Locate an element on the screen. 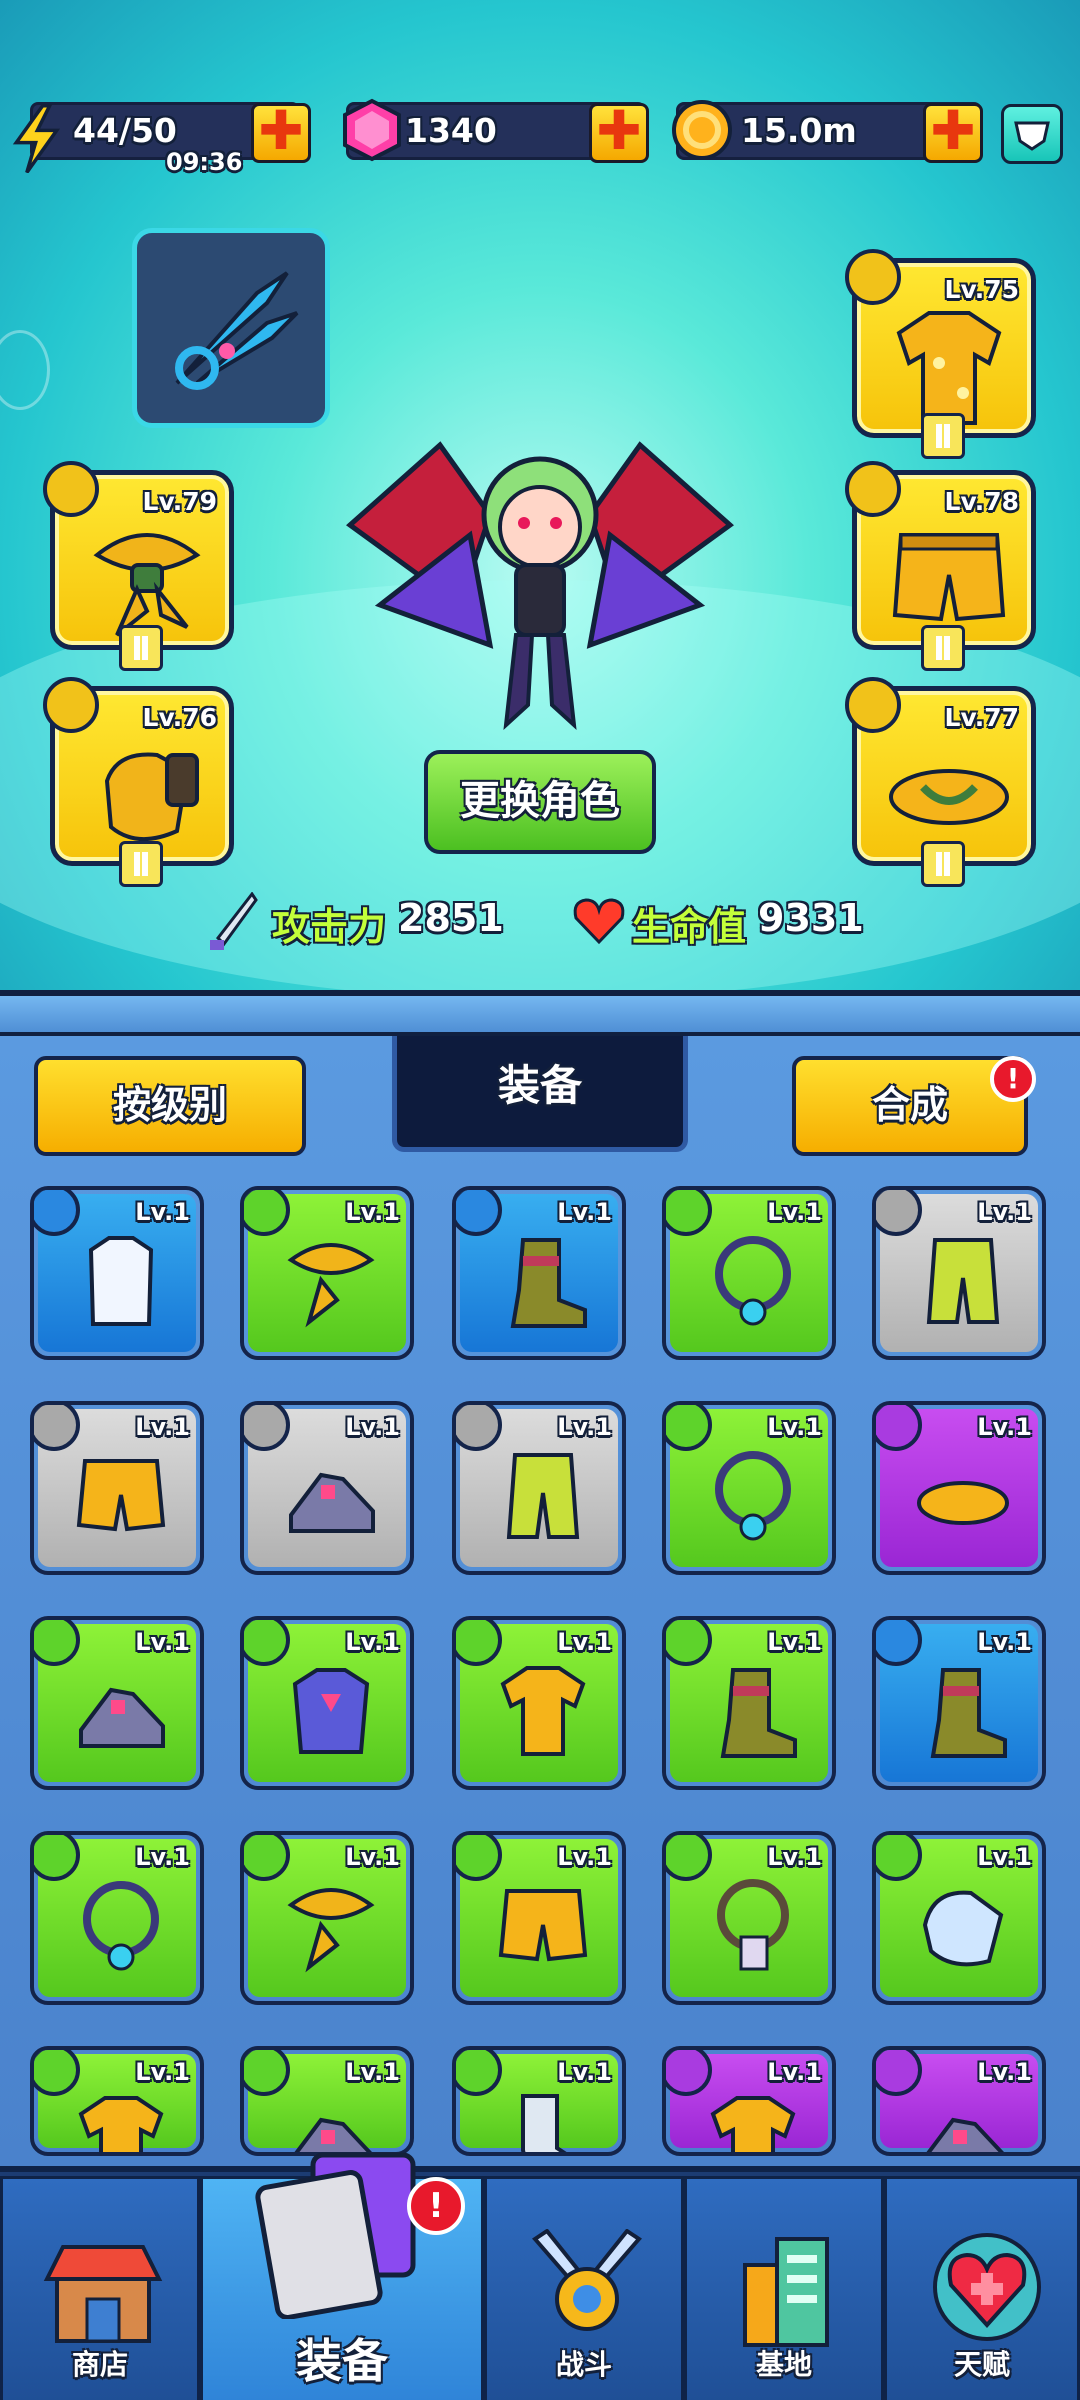  equip-slot-feet: Lv.77 is located at coordinates (940, 782).